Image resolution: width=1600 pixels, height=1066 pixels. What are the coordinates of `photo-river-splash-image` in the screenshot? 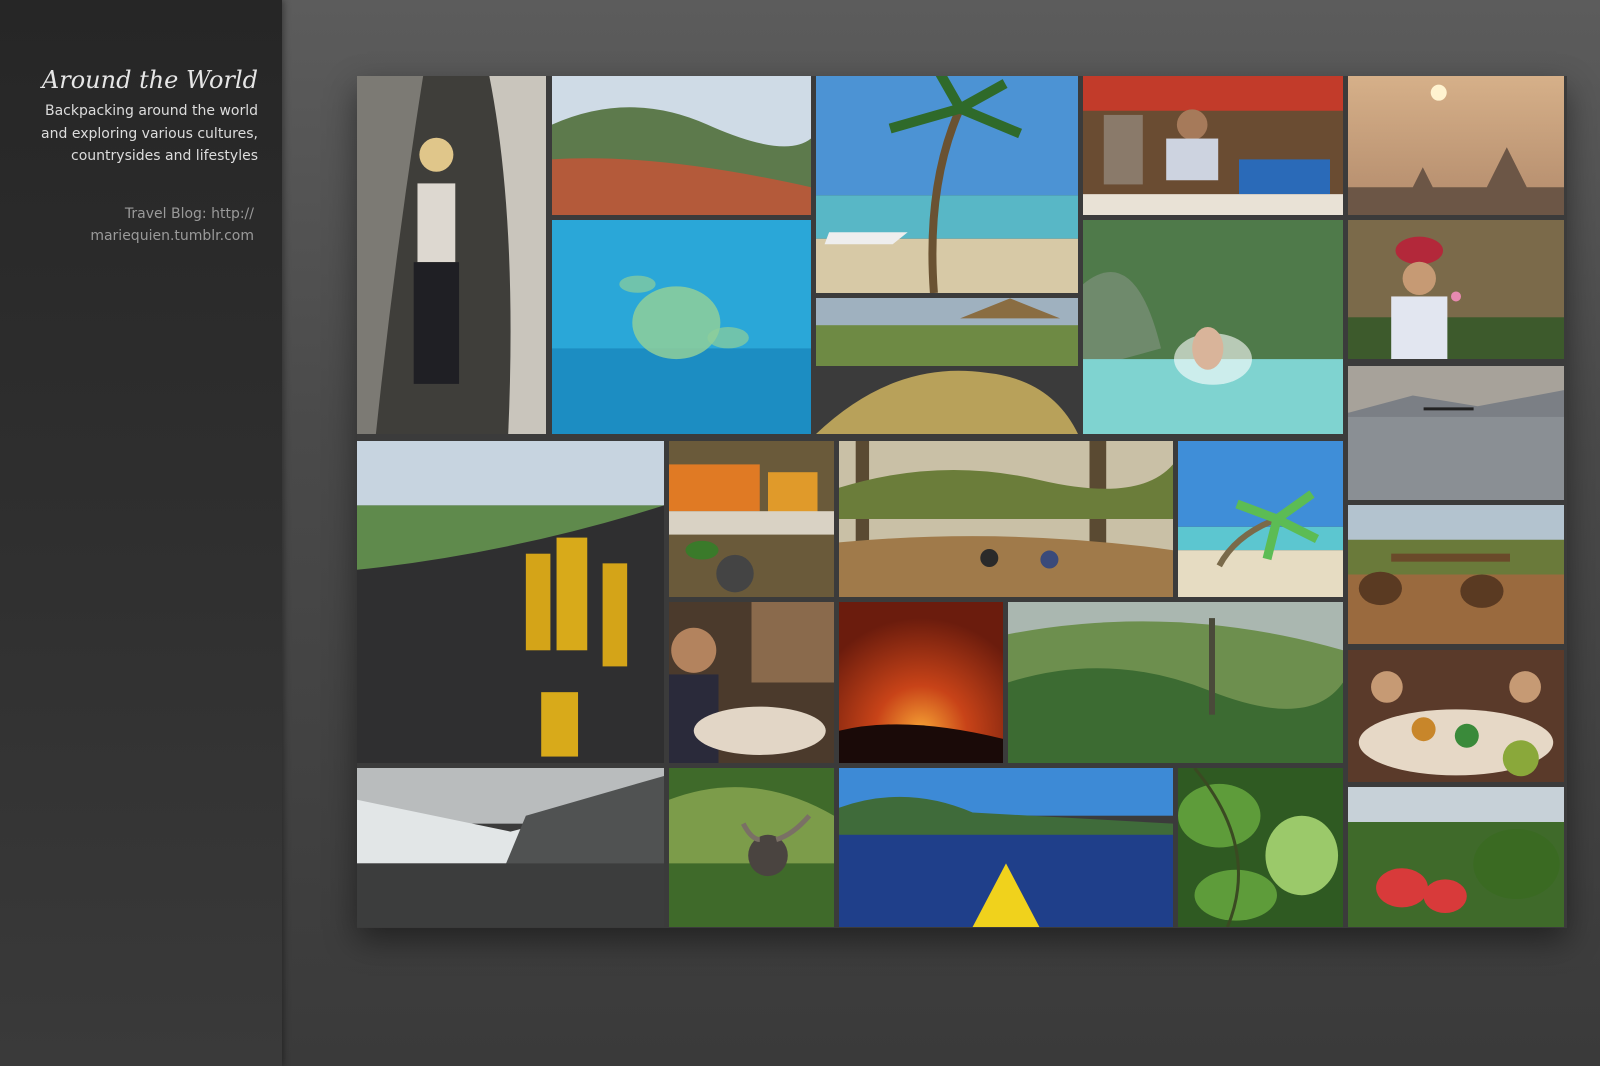 It's located at (1213, 327).